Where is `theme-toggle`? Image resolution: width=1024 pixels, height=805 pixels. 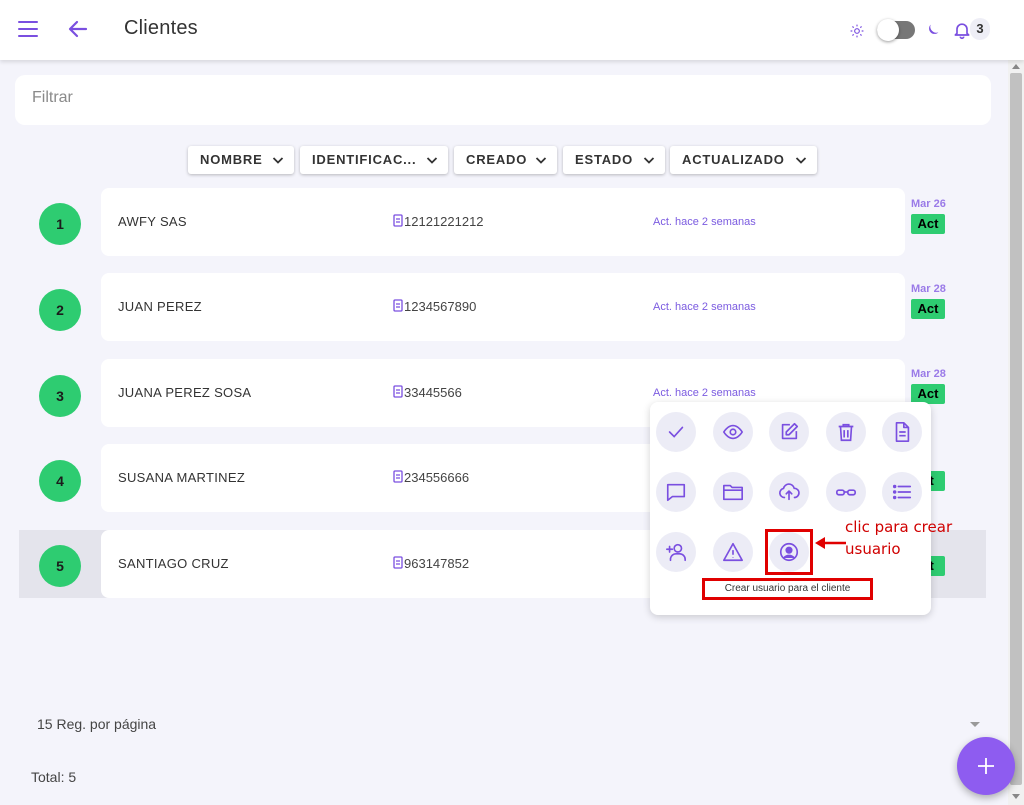 theme-toggle is located at coordinates (896, 30).